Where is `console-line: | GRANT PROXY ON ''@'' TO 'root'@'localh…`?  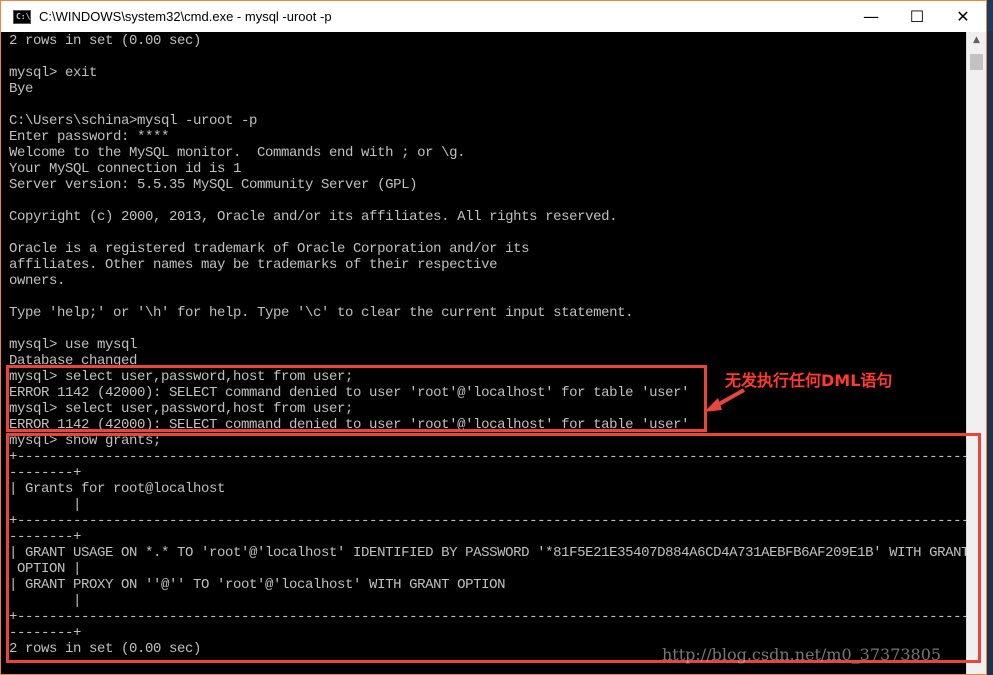
console-line: | GRANT PROXY ON ''@'' TO 'root'@'localh… is located at coordinates (257, 585).